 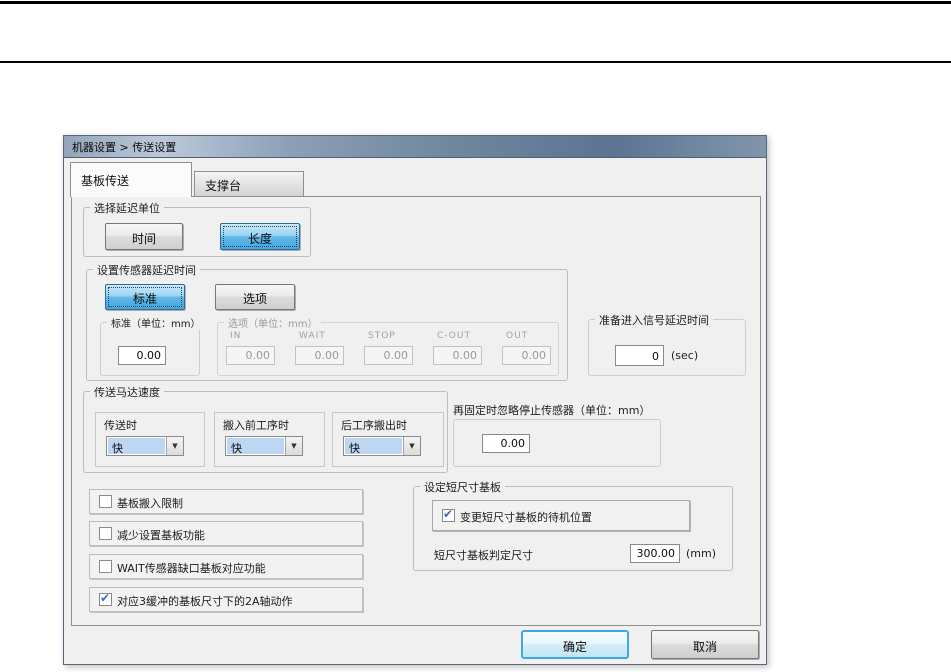 I want to click on judge-size-field: 300.00, so click(x=655, y=553).